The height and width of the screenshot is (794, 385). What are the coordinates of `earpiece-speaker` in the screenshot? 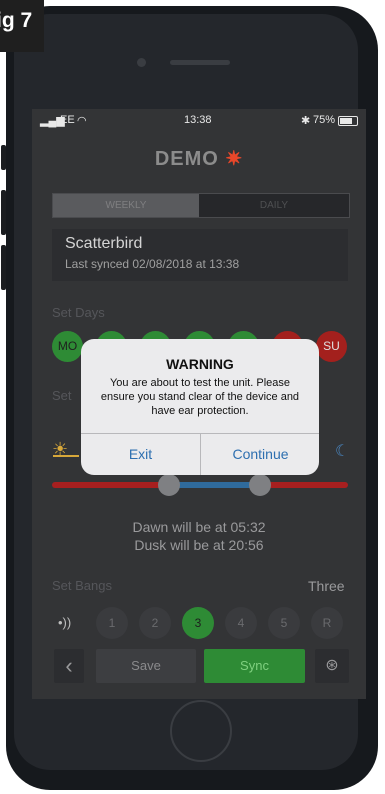 It's located at (200, 62).